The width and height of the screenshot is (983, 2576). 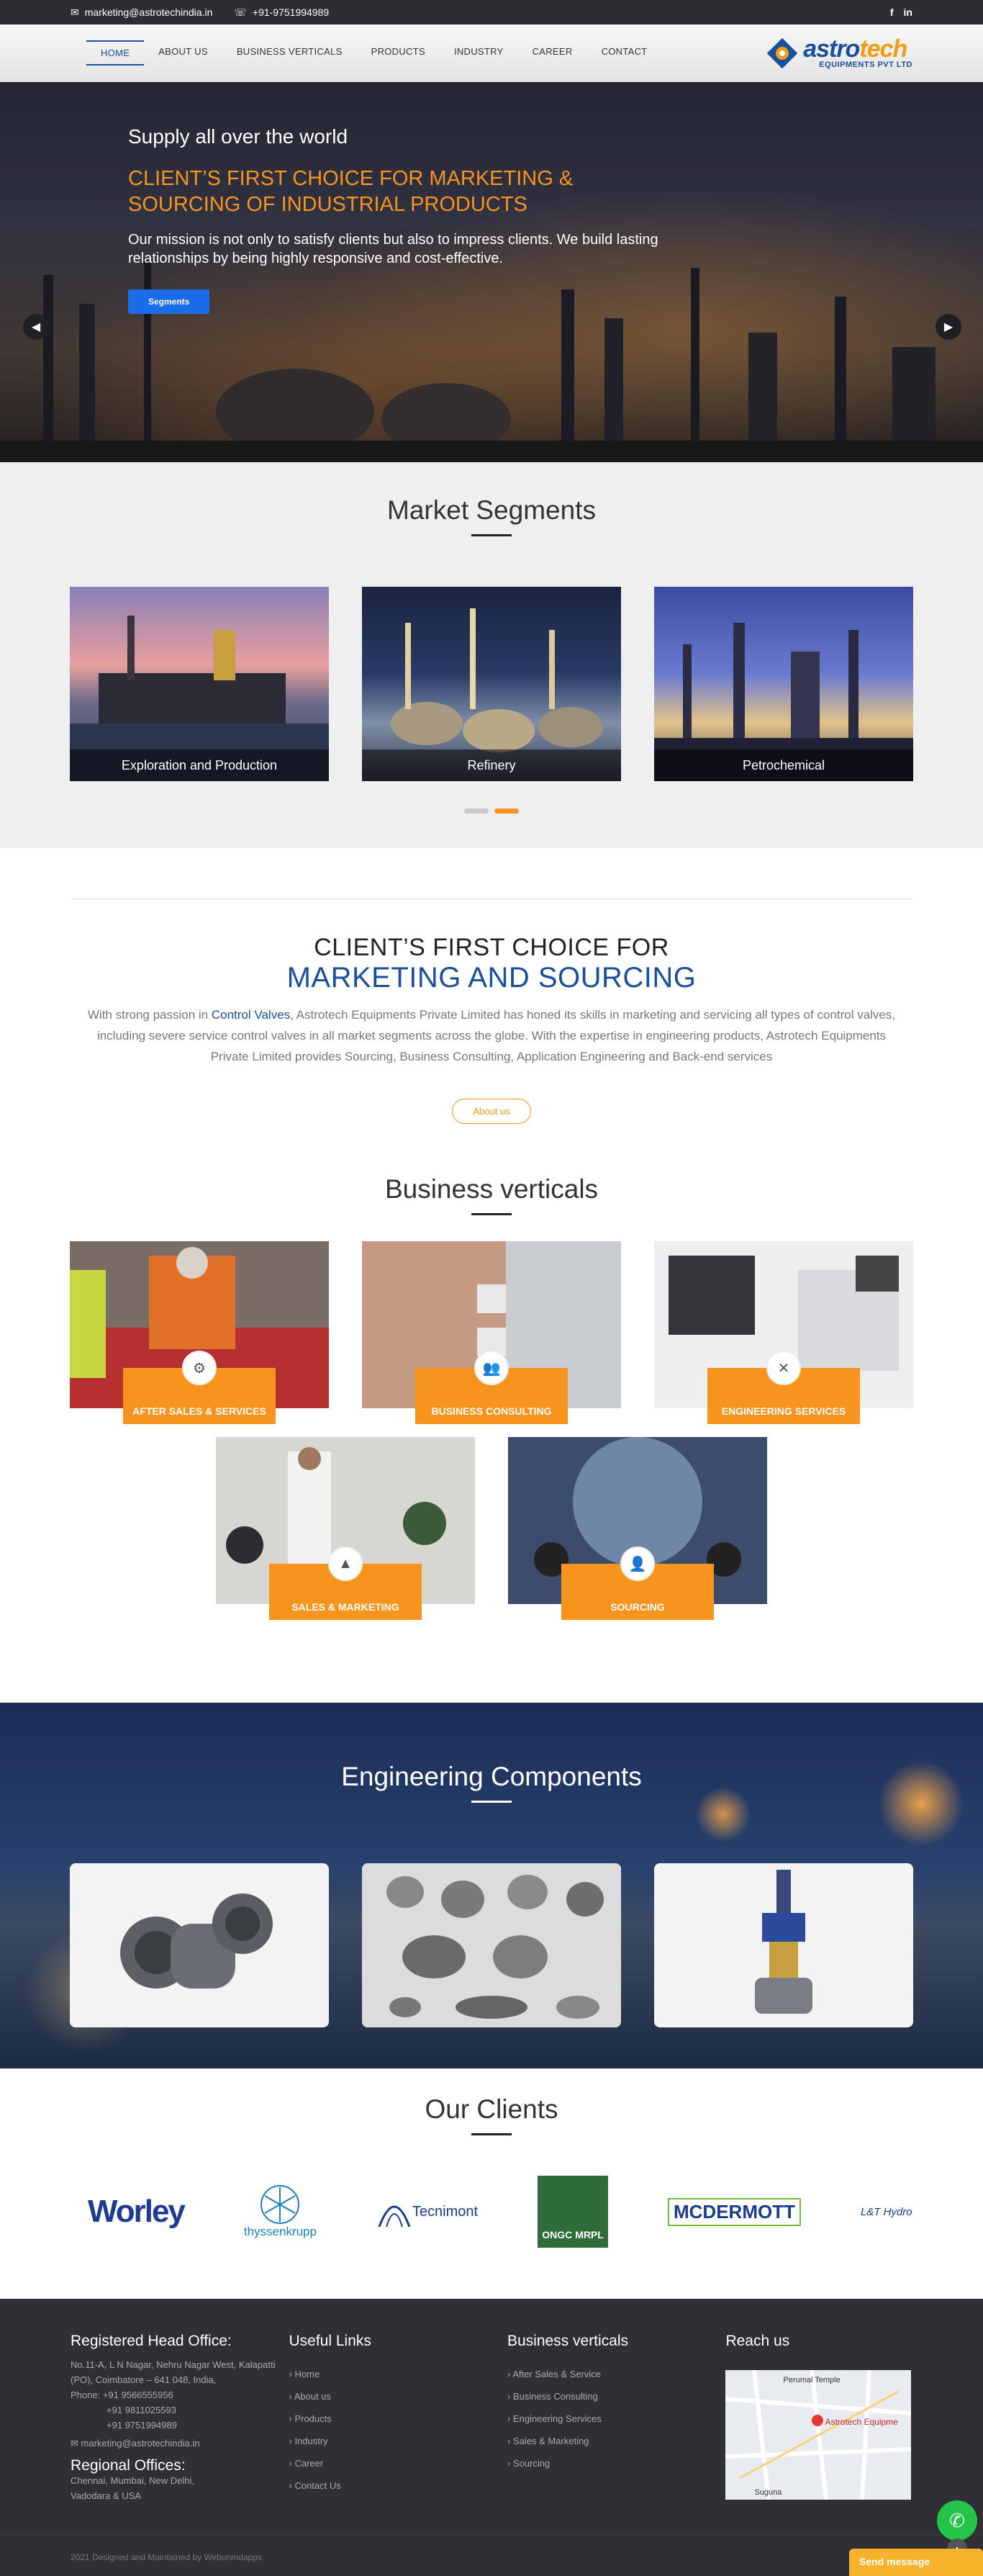 What do you see at coordinates (637, 1563) in the screenshot?
I see `user-icon: 👤` at bounding box center [637, 1563].